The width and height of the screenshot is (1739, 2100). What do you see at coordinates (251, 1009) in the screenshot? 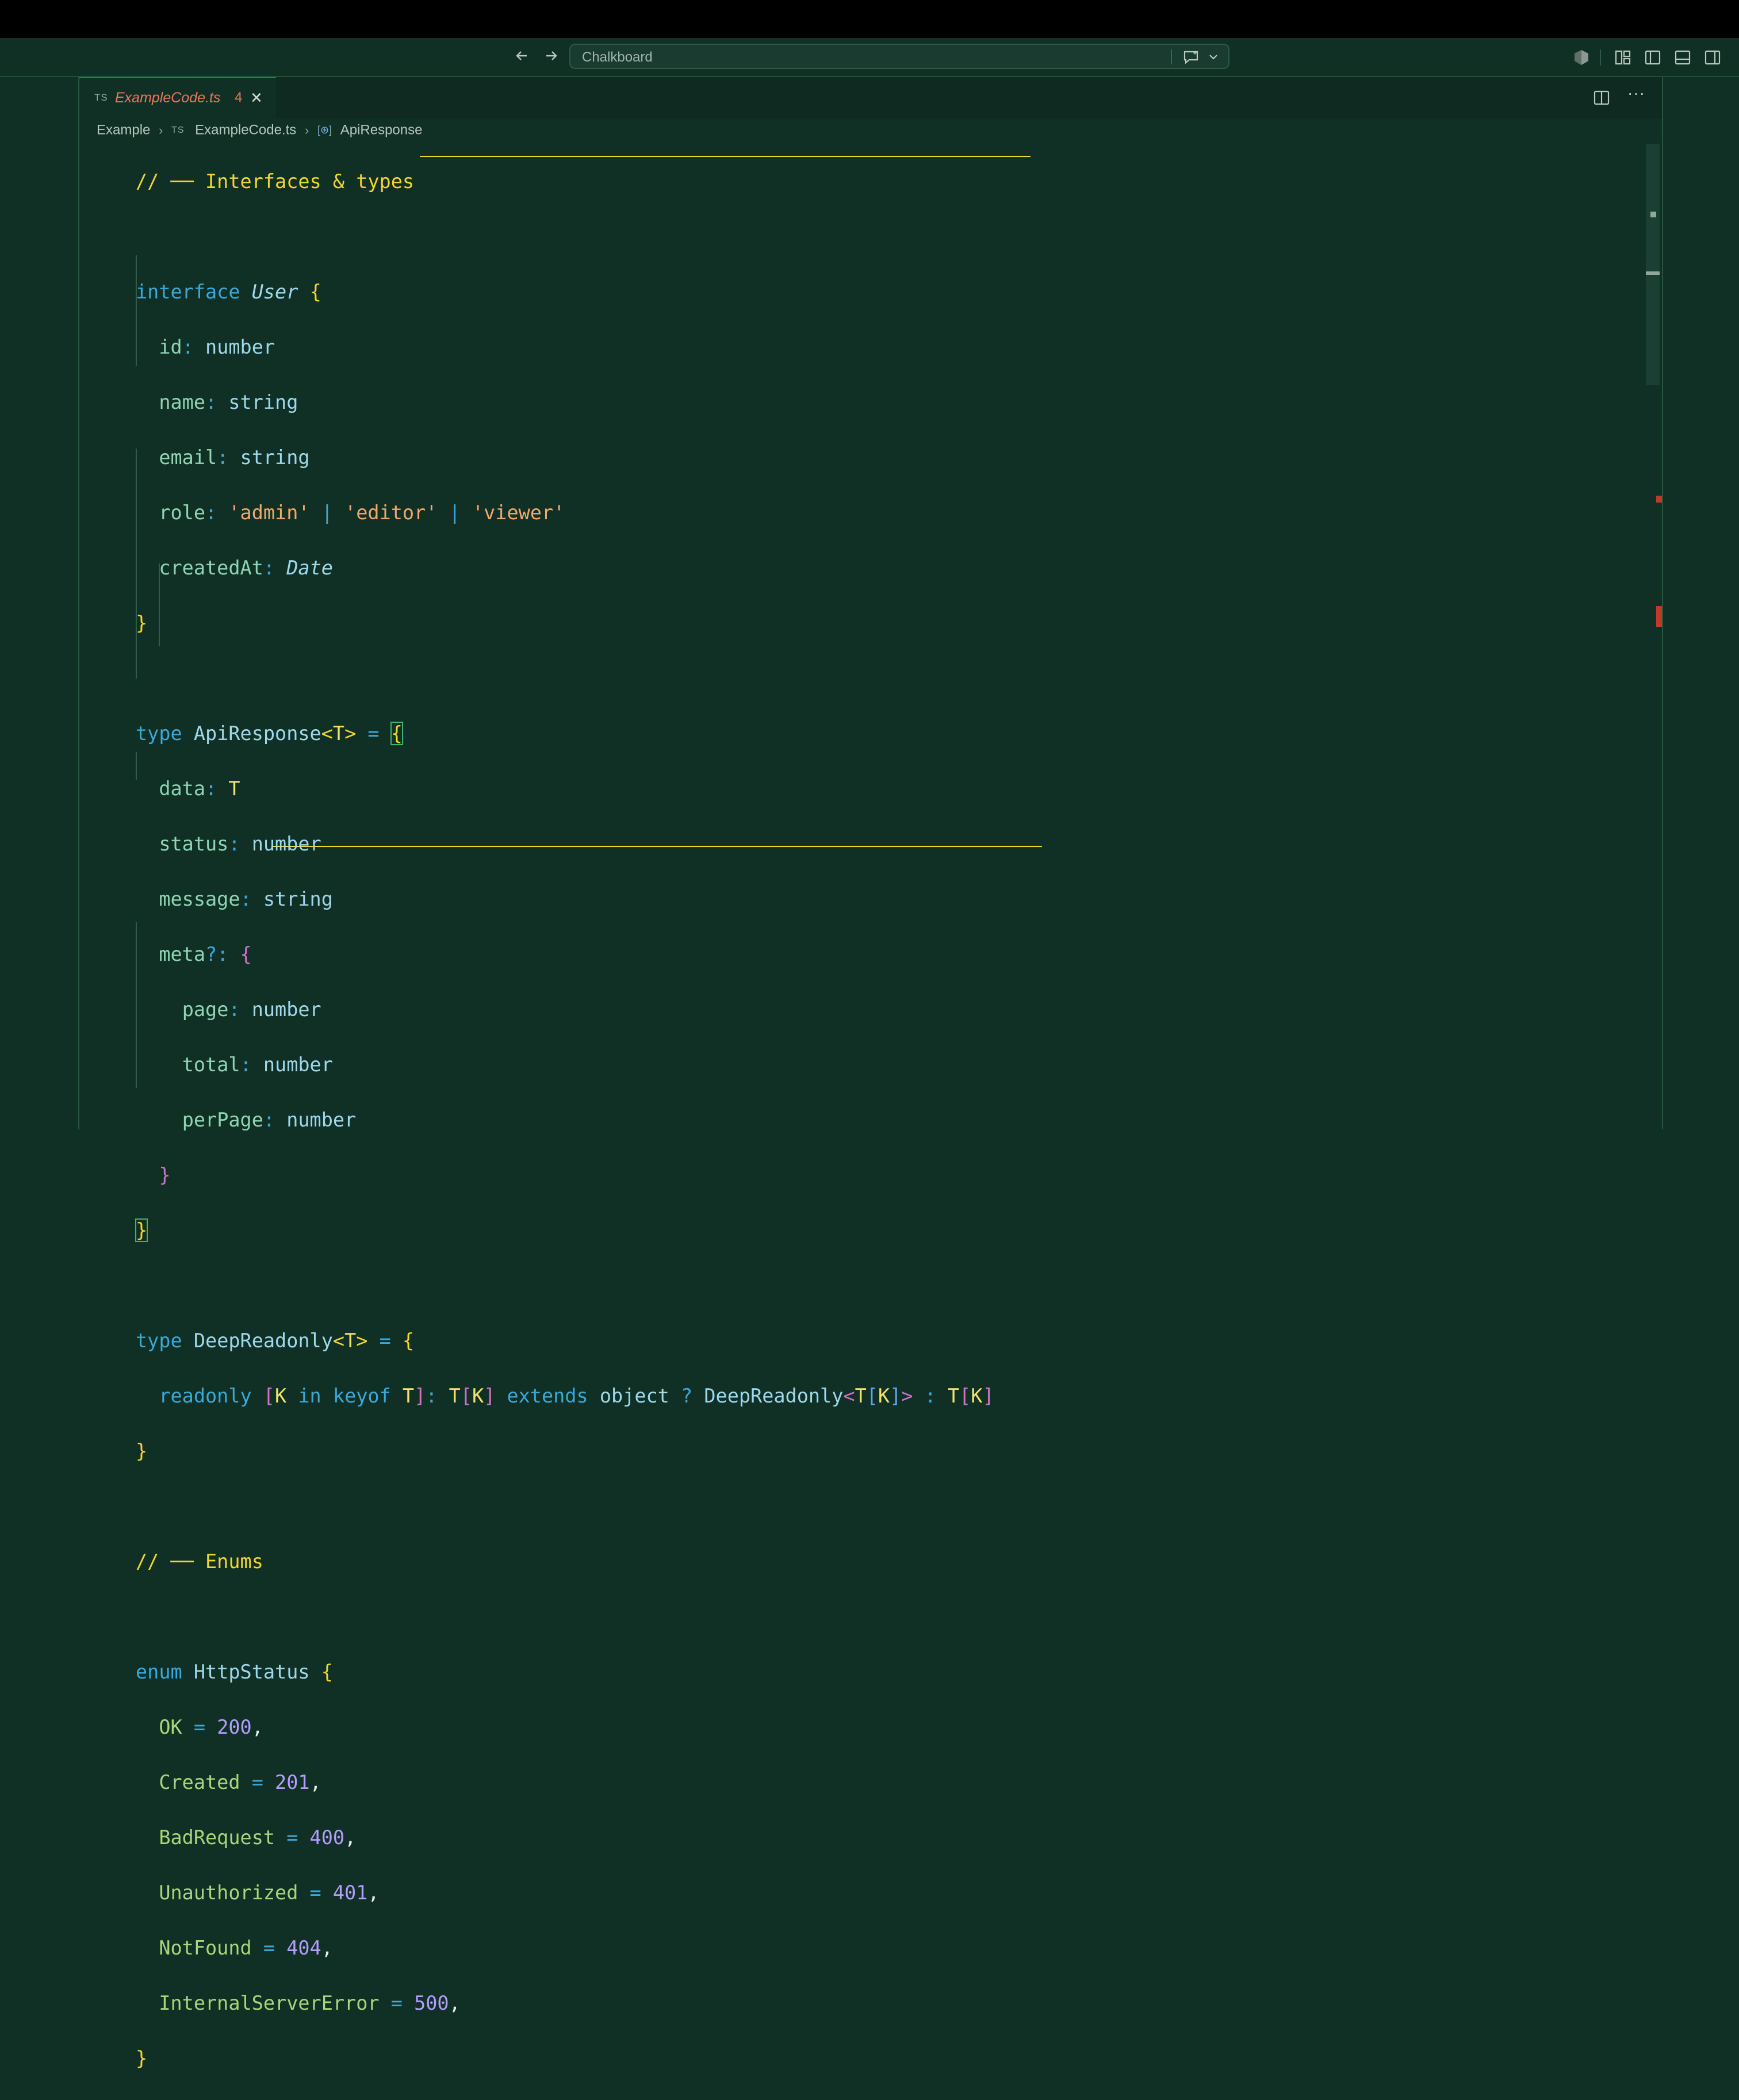
I see `code-line: page: number` at bounding box center [251, 1009].